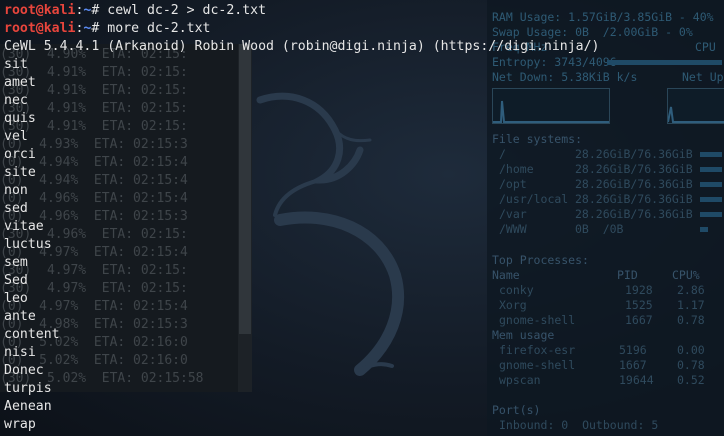 The height and width of the screenshot is (436, 724). I want to click on fs-title: File systems:, so click(537, 139).